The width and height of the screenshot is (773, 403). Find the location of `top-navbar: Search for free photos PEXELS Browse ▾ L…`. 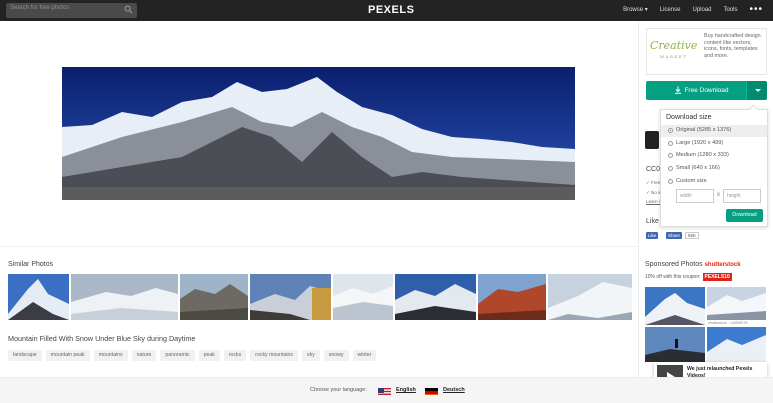

top-navbar: Search for free photos PEXELS Browse ▾ L… is located at coordinates (386, 10).